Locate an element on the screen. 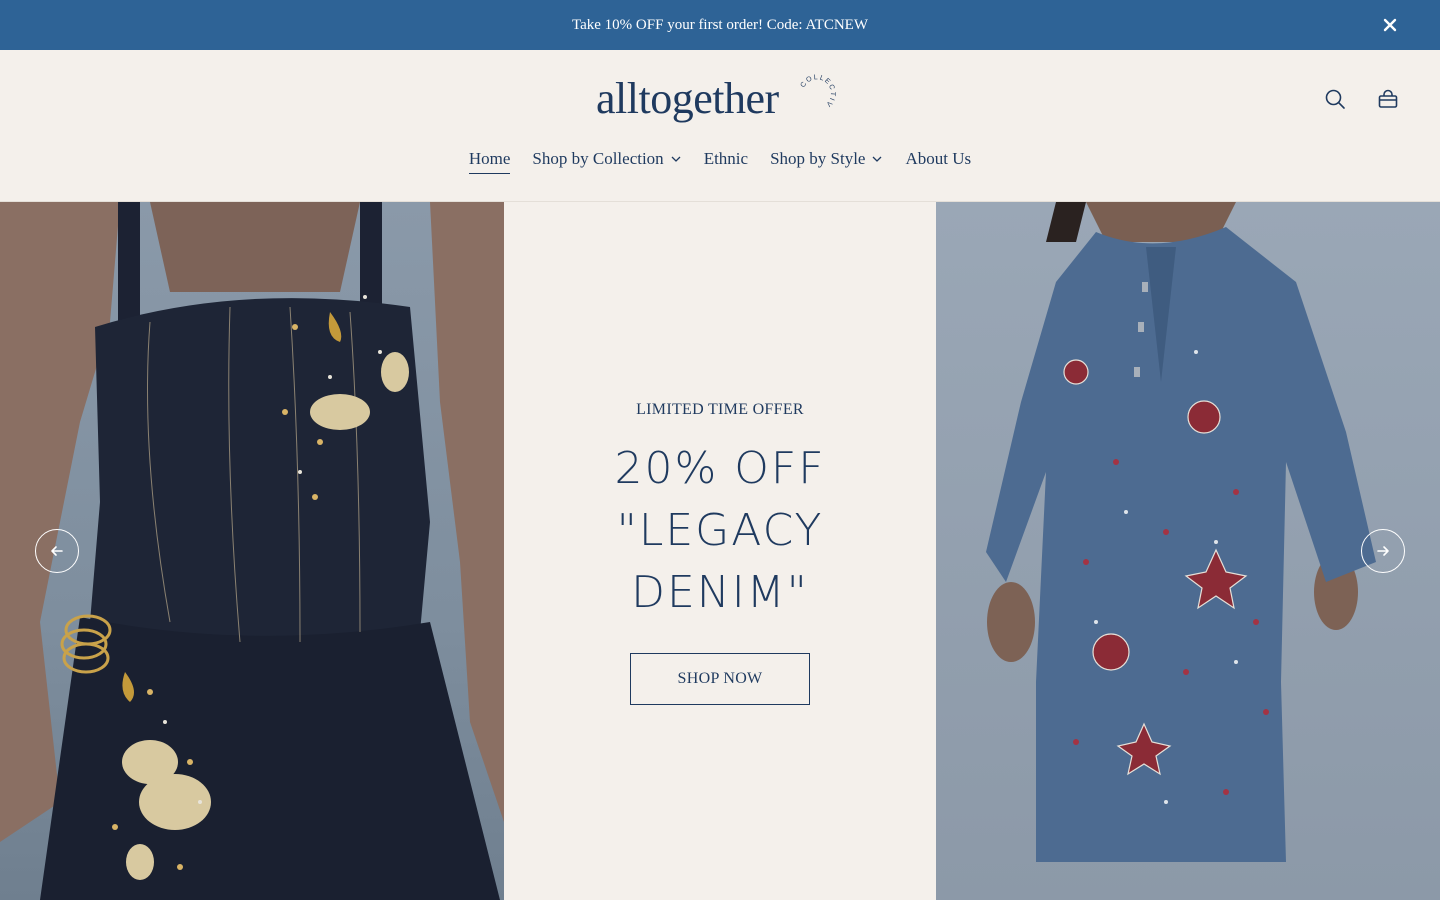  arrow-left-icon is located at coordinates (57, 551).